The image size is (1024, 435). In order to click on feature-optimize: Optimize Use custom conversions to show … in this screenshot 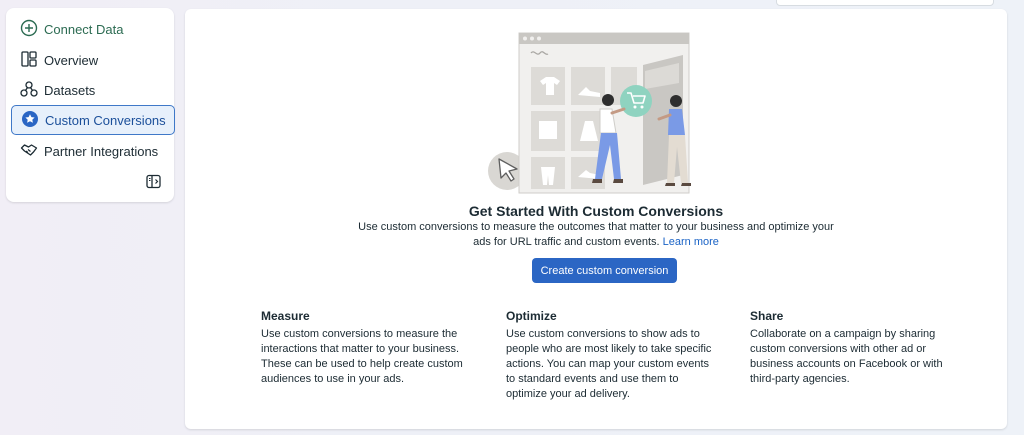, I will do `click(611, 355)`.